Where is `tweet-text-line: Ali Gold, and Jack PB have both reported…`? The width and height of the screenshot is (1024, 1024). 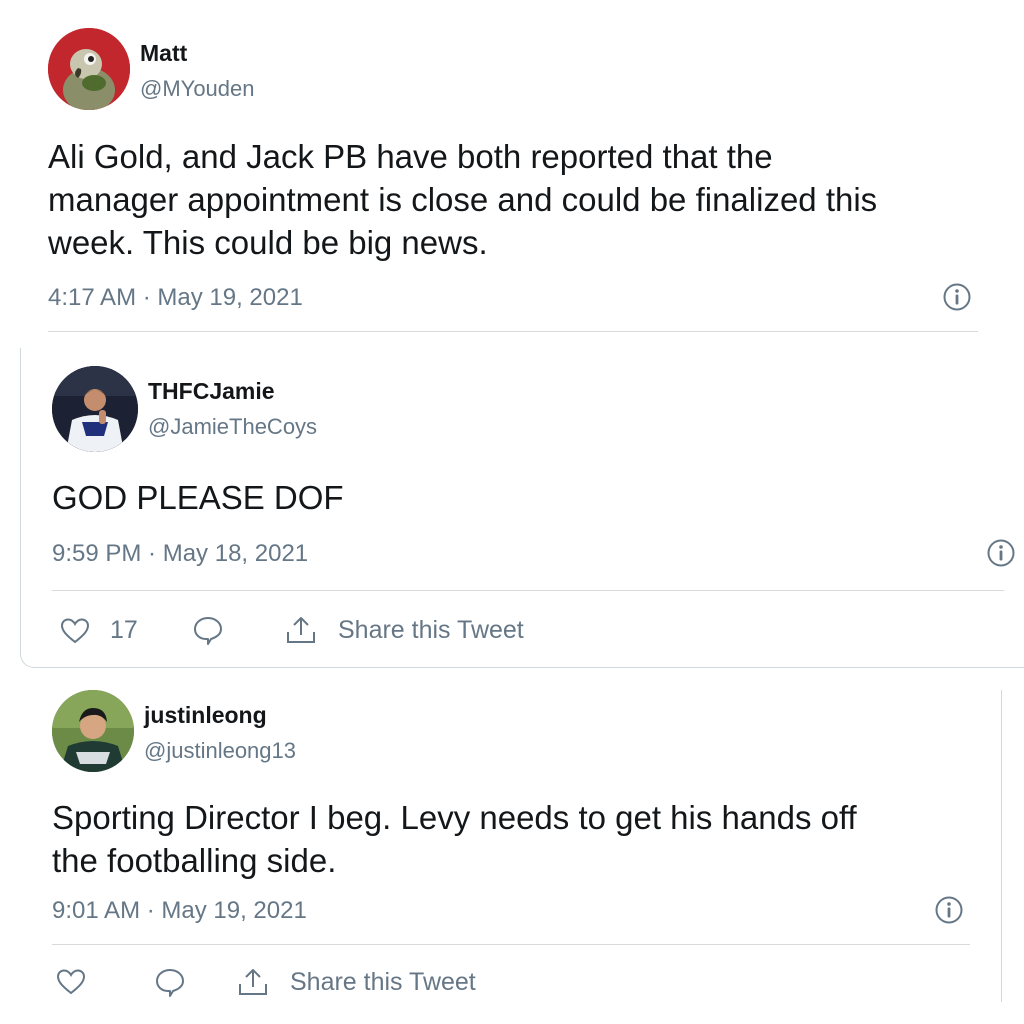
tweet-text-line: Ali Gold, and Jack PB have both reported… is located at coordinates (410, 156).